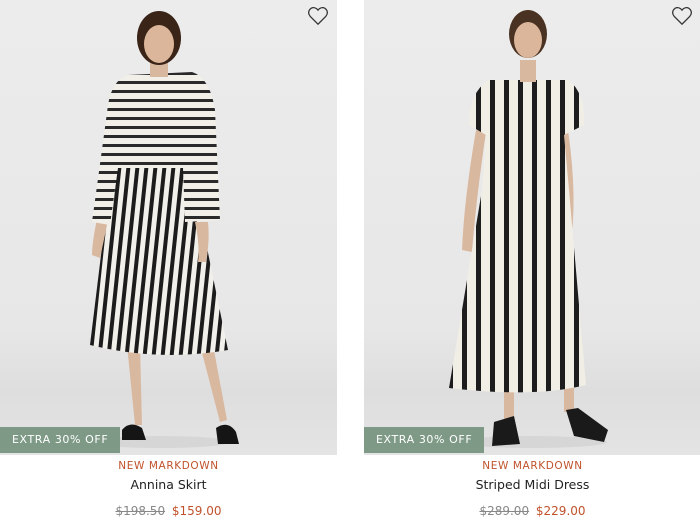  Describe the element at coordinates (504, 511) in the screenshot. I see `original-price: $289.00` at that location.